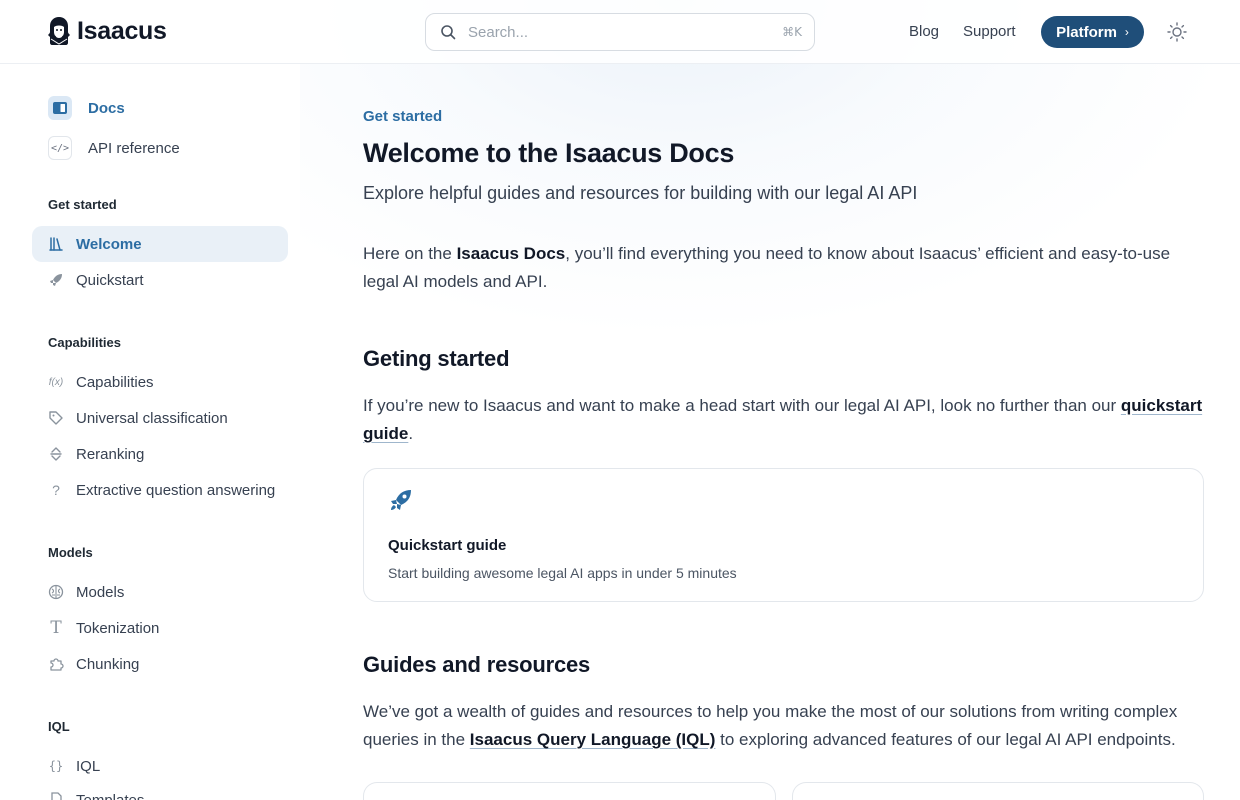 This screenshot has width=1240, height=800. Describe the element at coordinates (160, 454) in the screenshot. I see `sidebar-item-reranking: Reranking` at that location.